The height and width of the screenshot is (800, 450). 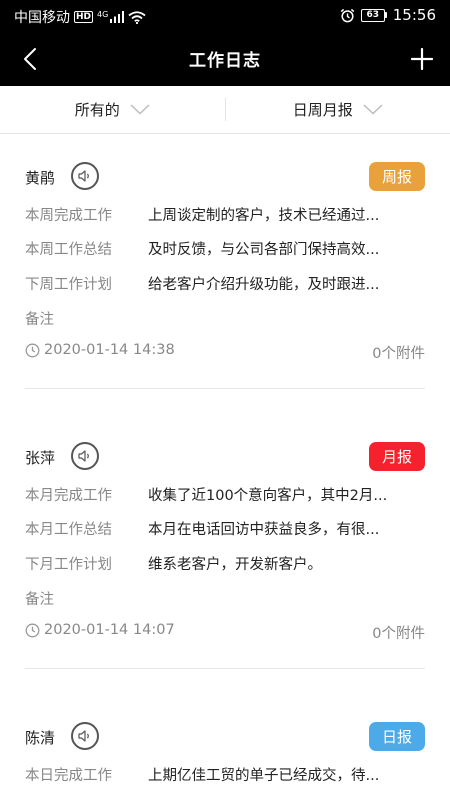 What do you see at coordinates (322, 110) in the screenshot?
I see `period-filter-label: 日周月报` at bounding box center [322, 110].